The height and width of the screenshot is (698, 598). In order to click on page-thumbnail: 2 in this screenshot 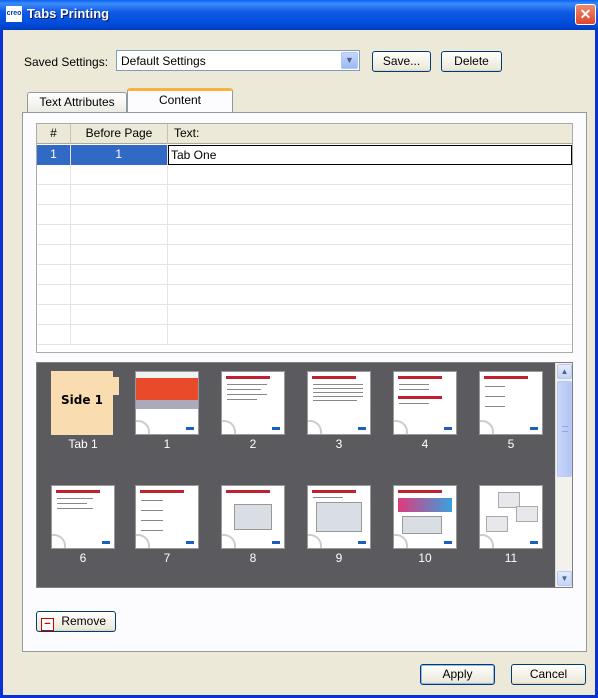, I will do `click(253, 411)`.